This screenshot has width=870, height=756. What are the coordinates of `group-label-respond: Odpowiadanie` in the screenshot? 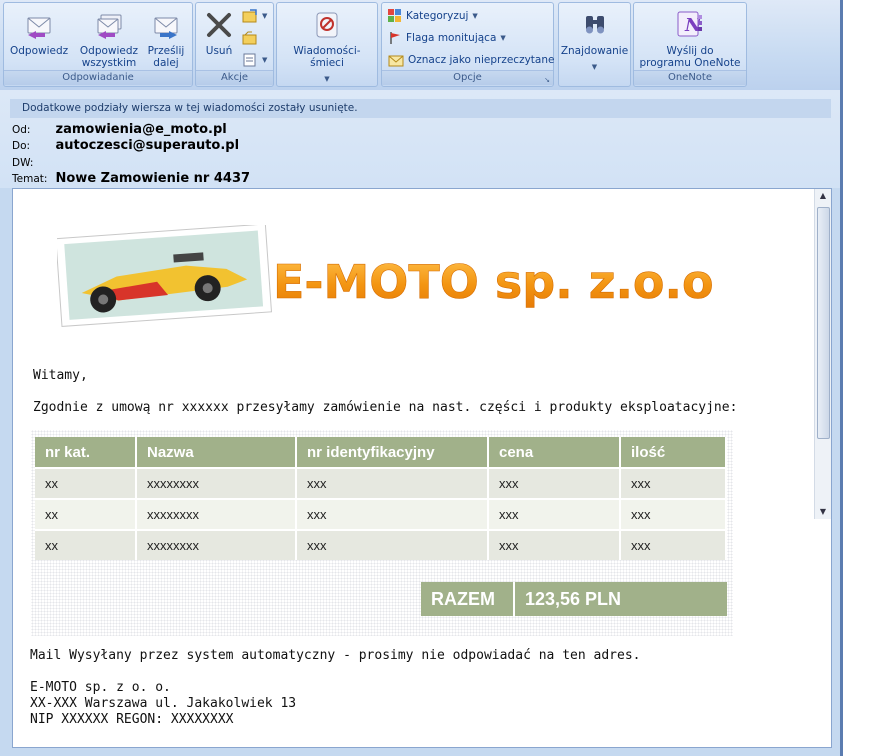 It's located at (98, 77).